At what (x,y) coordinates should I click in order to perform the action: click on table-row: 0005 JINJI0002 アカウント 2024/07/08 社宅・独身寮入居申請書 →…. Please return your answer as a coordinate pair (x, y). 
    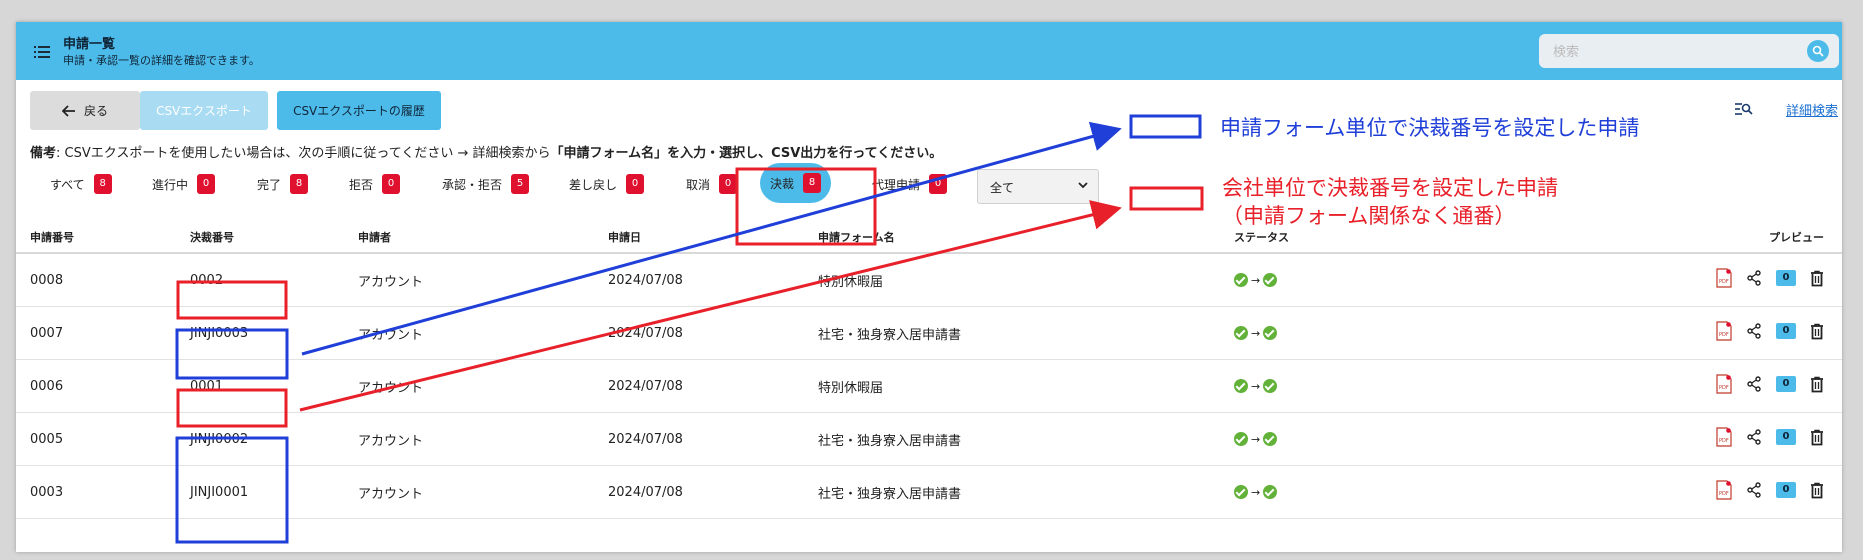
    Looking at the image, I should click on (929, 439).